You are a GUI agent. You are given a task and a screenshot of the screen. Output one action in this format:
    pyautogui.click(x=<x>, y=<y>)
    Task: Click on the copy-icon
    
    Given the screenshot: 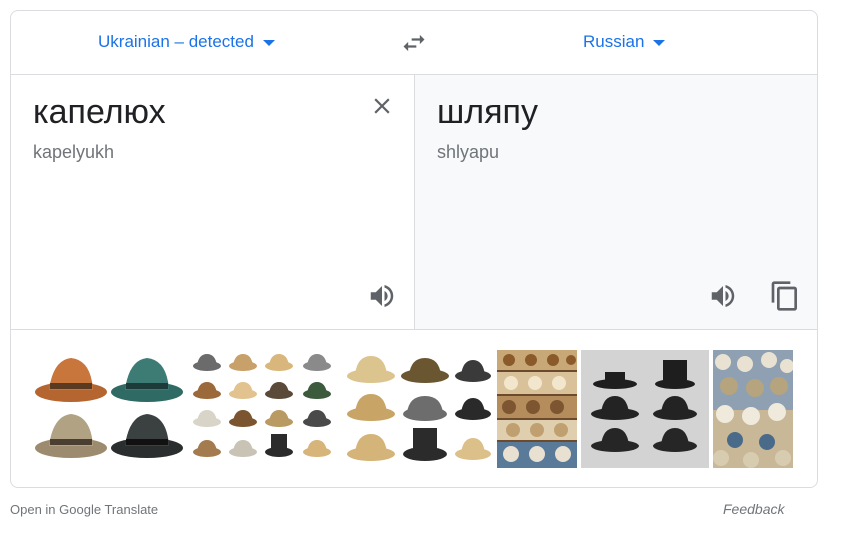 What is the action you would take?
    pyautogui.click(x=784, y=296)
    